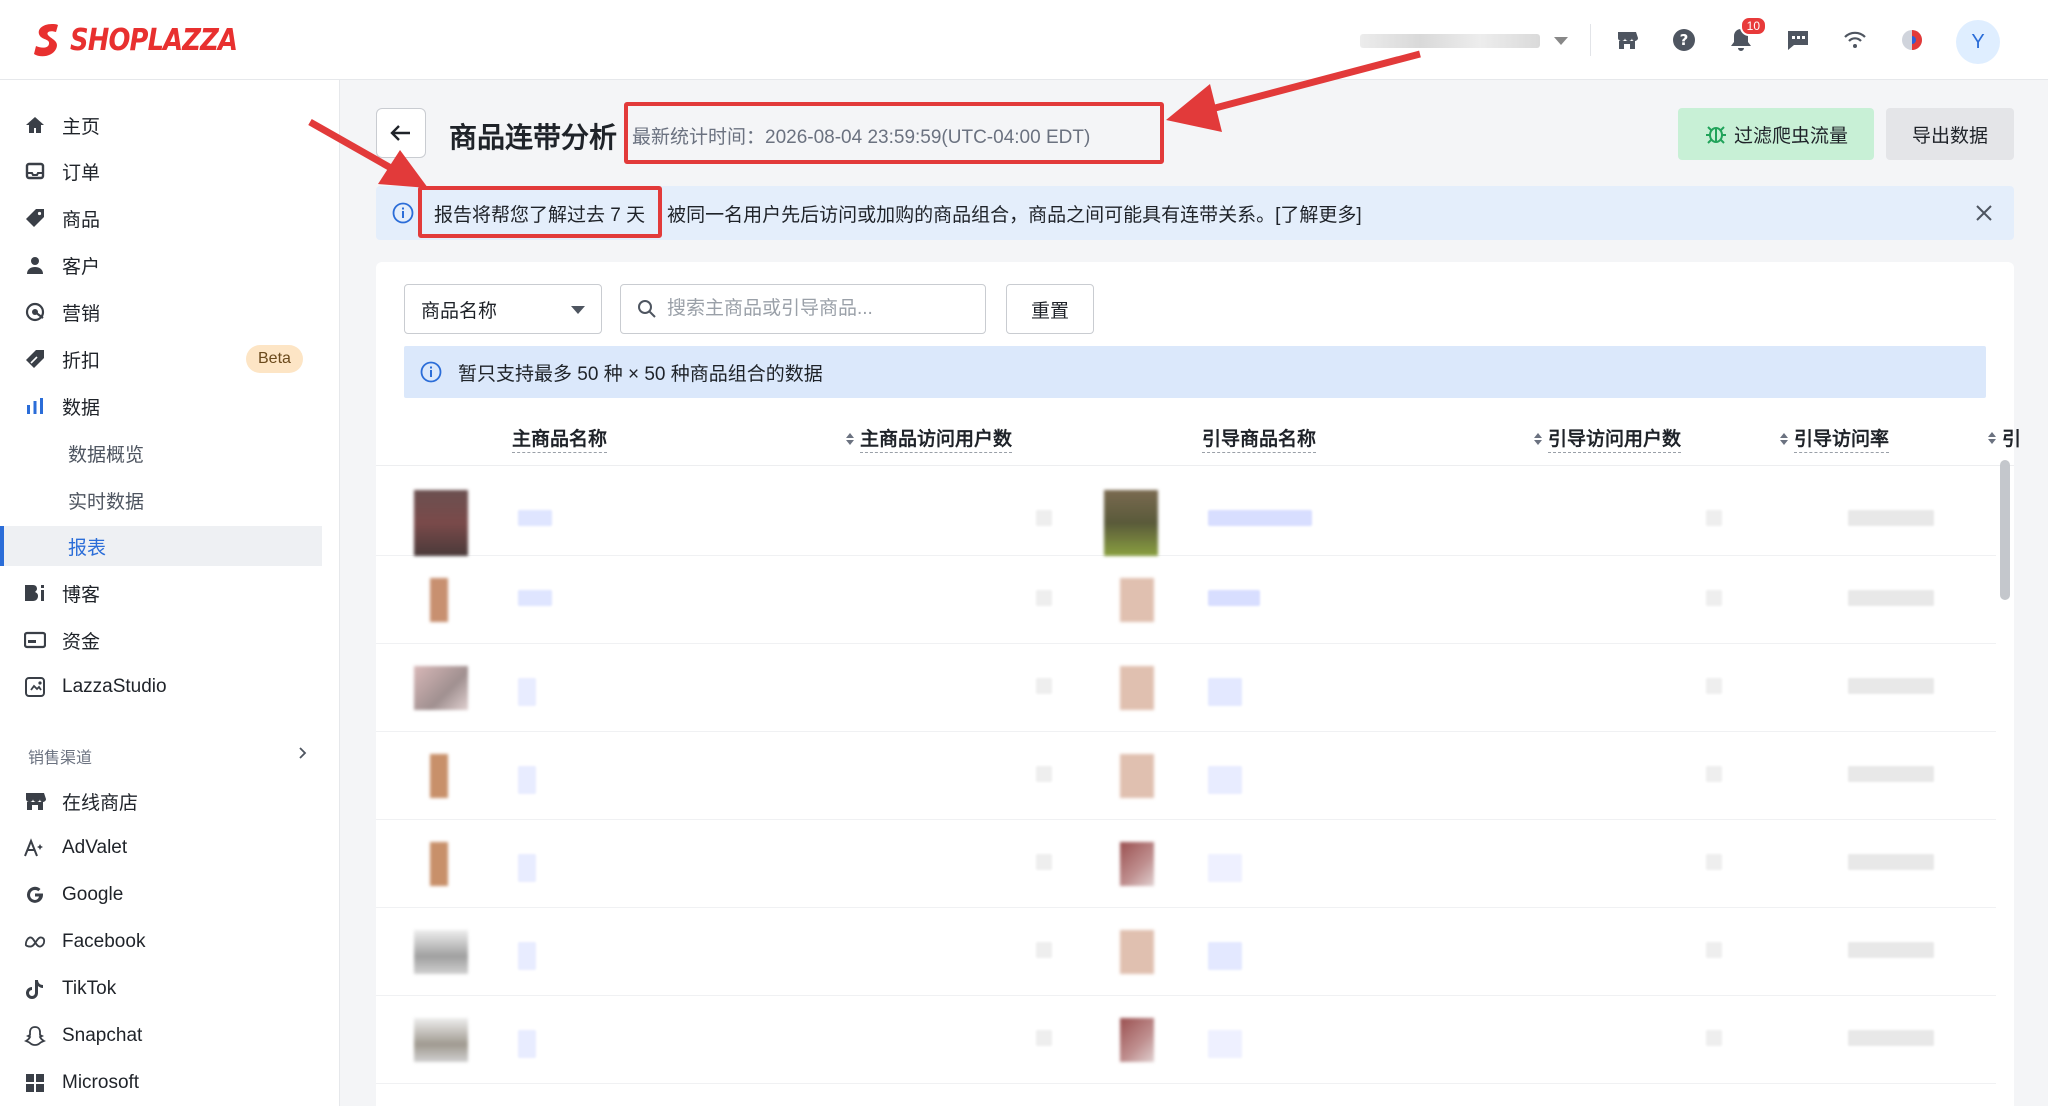  What do you see at coordinates (81, 127) in the screenshot?
I see `sidebar-item-label: 主页` at bounding box center [81, 127].